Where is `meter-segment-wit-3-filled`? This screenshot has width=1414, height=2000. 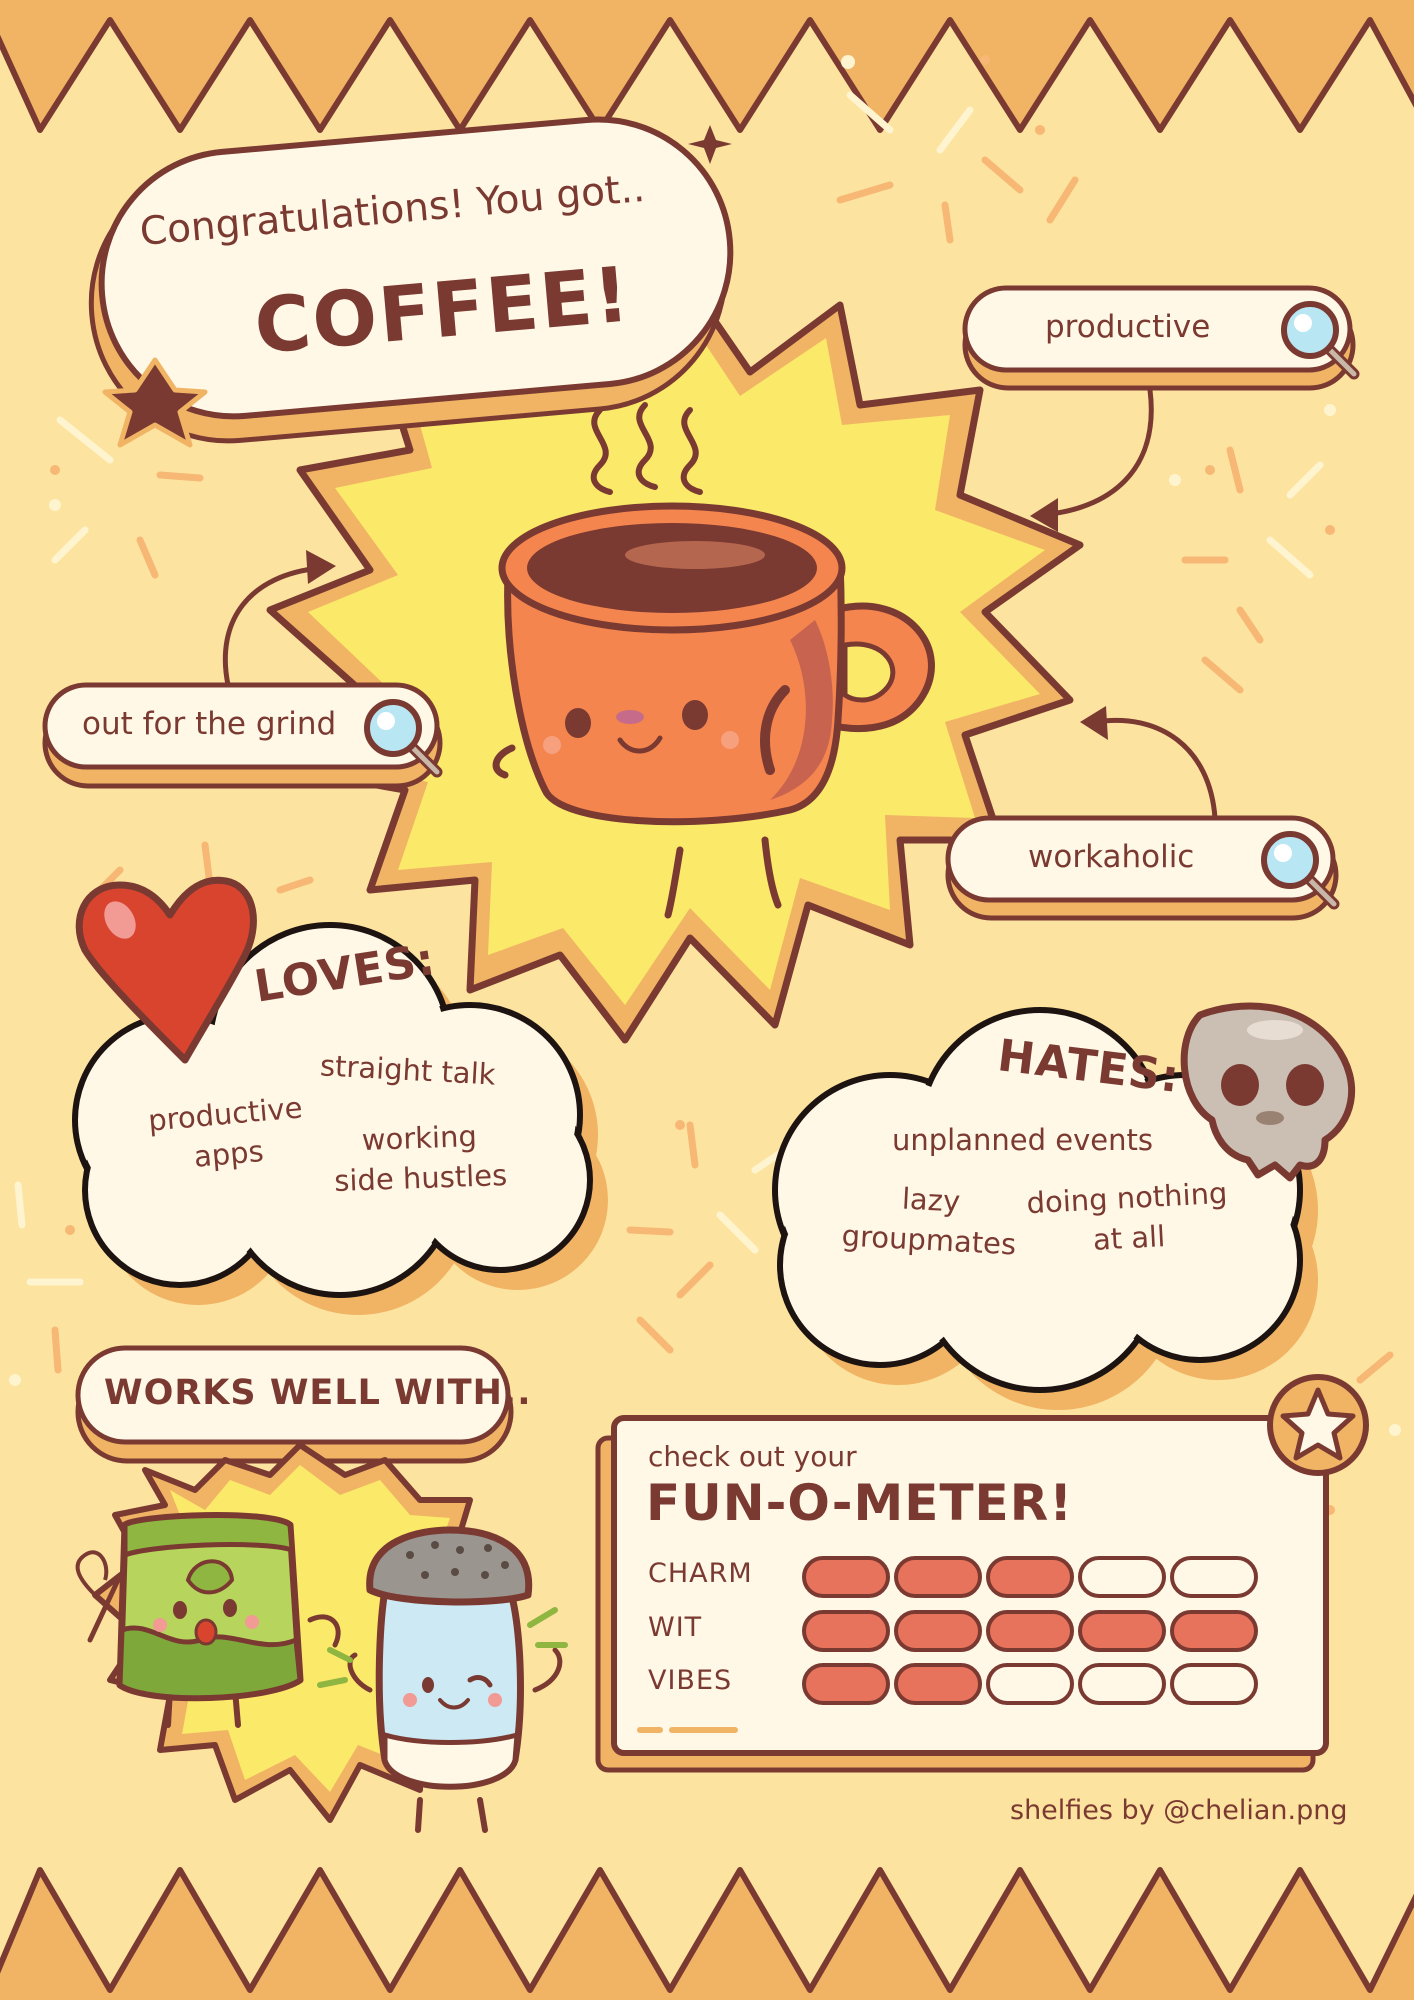 meter-segment-wit-3-filled is located at coordinates (1030, 1631).